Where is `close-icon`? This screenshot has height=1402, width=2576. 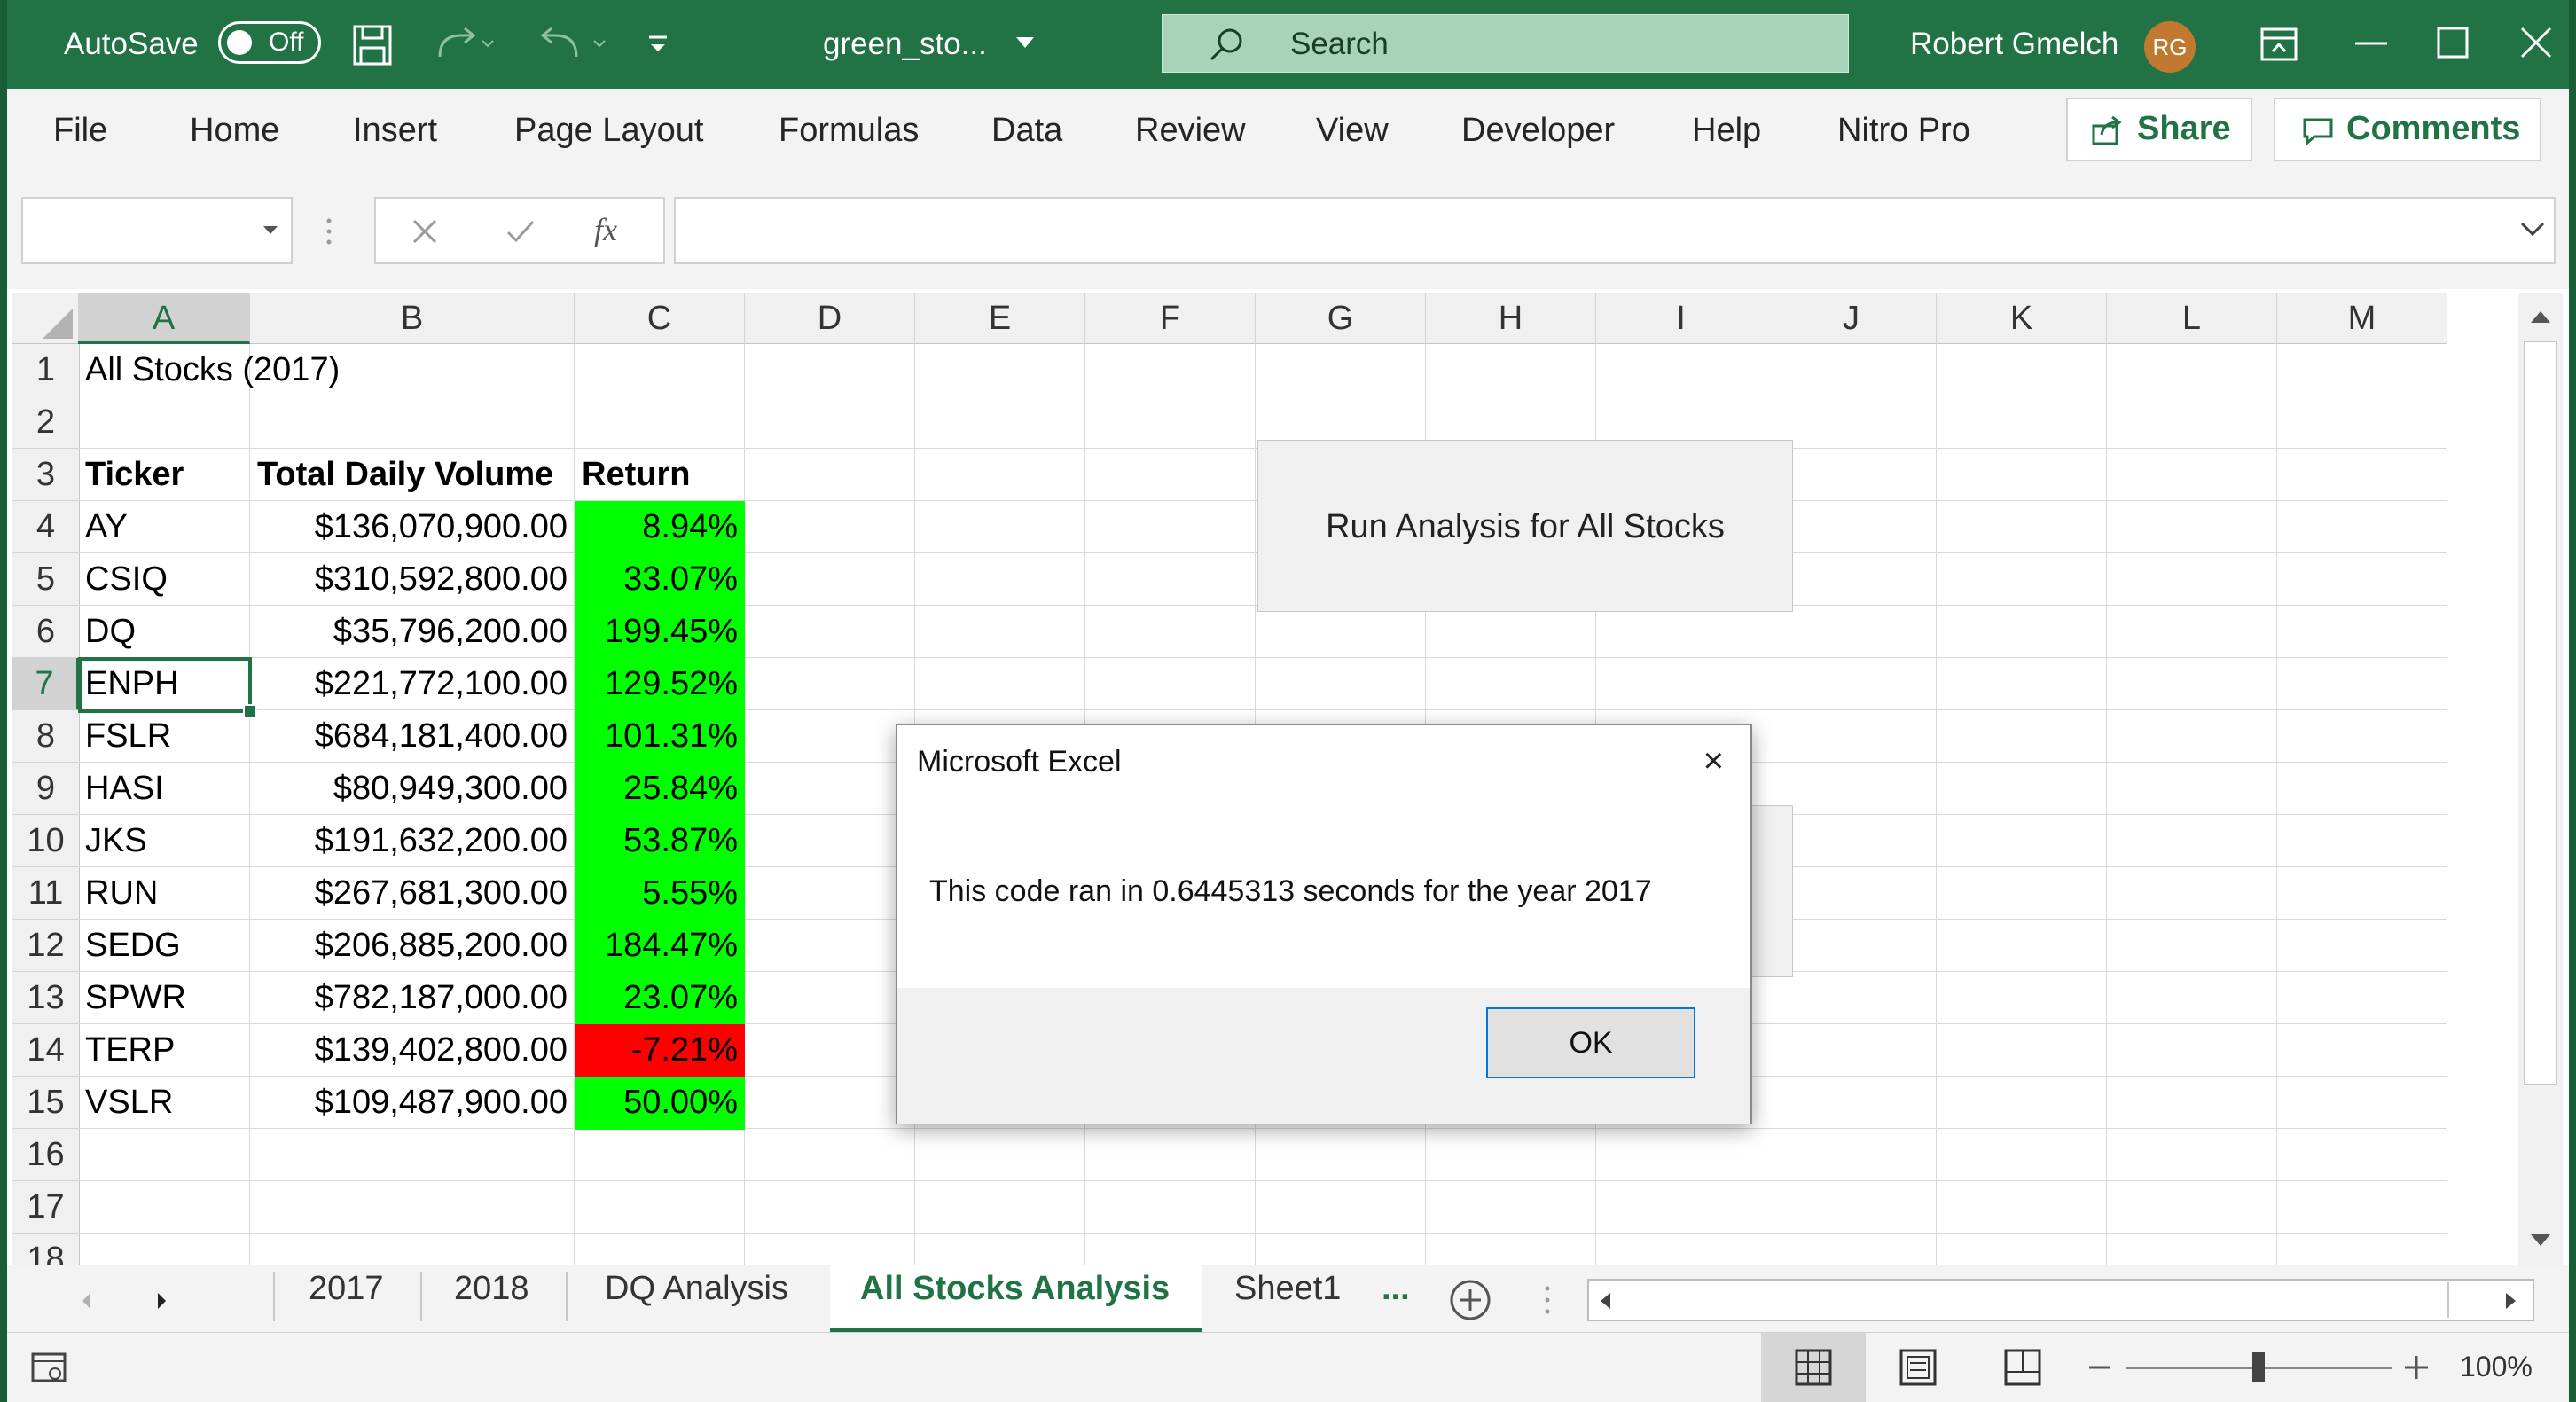
close-icon is located at coordinates (2536, 43).